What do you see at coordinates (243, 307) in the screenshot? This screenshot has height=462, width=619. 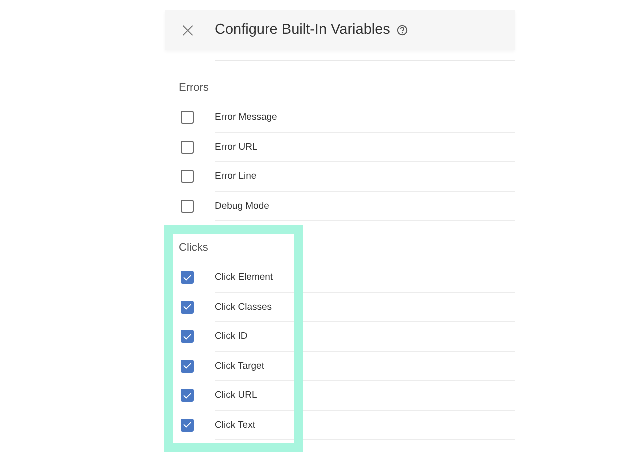 I see `variable-label: Click Classes` at bounding box center [243, 307].